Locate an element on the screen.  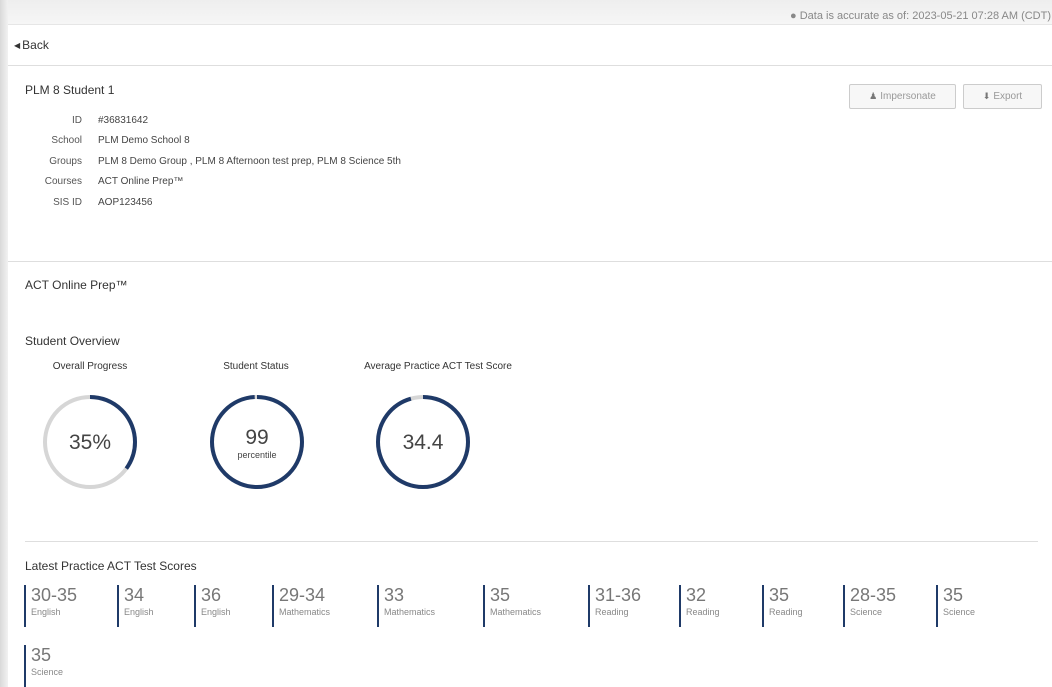
score-value: 29-34 is located at coordinates (302, 595).